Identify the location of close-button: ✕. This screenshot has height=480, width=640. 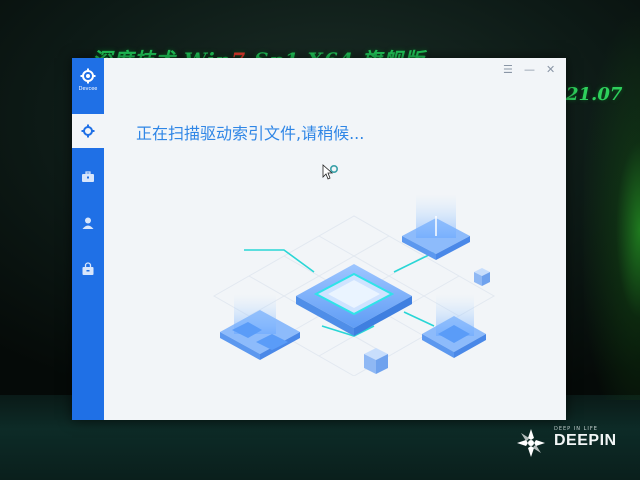
(550, 69).